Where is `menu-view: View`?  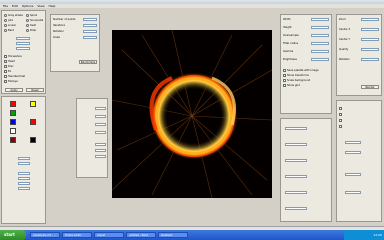
menu-view: View is located at coordinates (40, 6).